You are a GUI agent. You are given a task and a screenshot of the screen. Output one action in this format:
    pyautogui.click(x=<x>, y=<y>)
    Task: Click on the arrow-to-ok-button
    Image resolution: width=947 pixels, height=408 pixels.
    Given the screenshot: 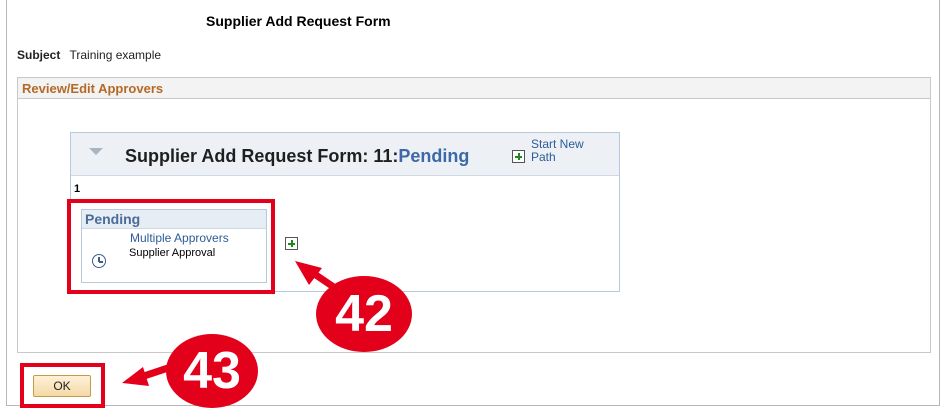 What is the action you would take?
    pyautogui.click(x=148, y=374)
    